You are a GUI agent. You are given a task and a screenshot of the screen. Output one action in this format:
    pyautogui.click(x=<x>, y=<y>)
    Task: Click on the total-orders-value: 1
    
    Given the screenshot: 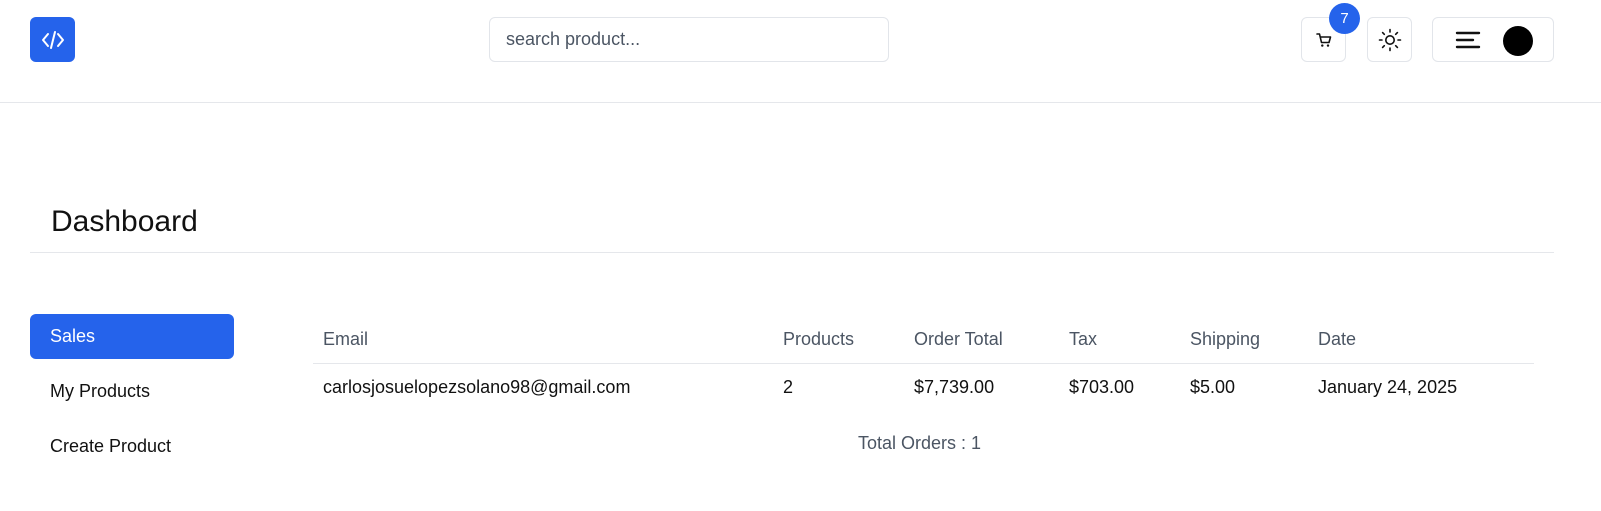 What is the action you would take?
    pyautogui.click(x=976, y=443)
    